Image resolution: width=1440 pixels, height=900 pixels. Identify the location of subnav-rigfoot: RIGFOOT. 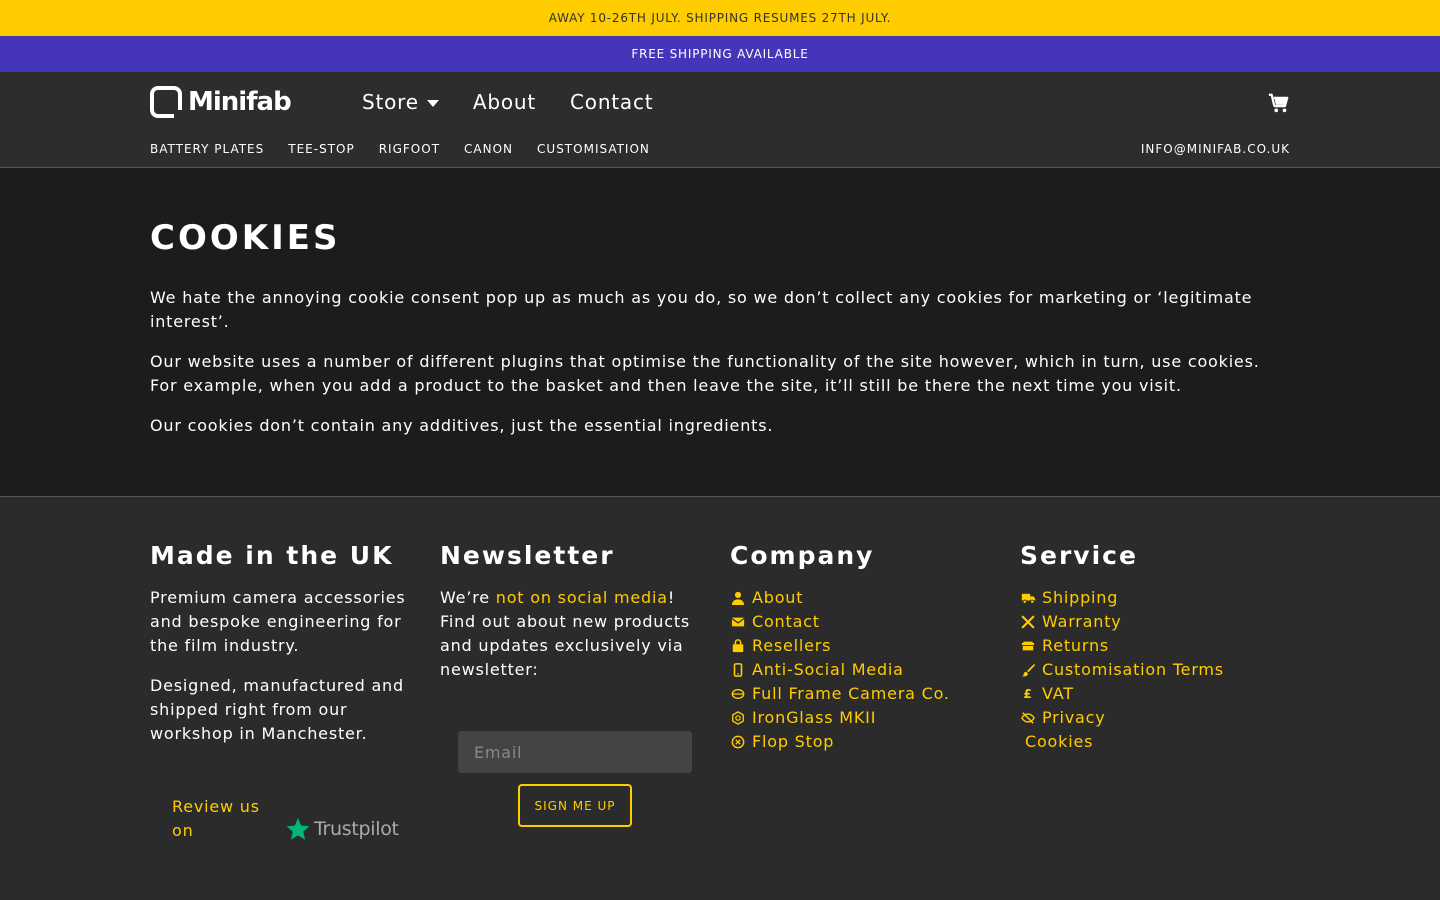
(409, 149).